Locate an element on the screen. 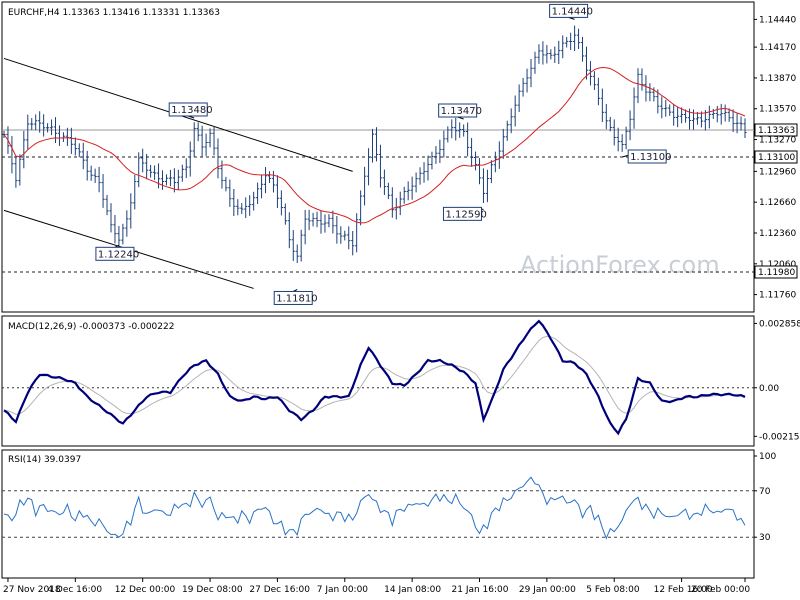 The width and height of the screenshot is (800, 600). rsi-pane-title: RSI(14) 39.0397 is located at coordinates (44, 460).